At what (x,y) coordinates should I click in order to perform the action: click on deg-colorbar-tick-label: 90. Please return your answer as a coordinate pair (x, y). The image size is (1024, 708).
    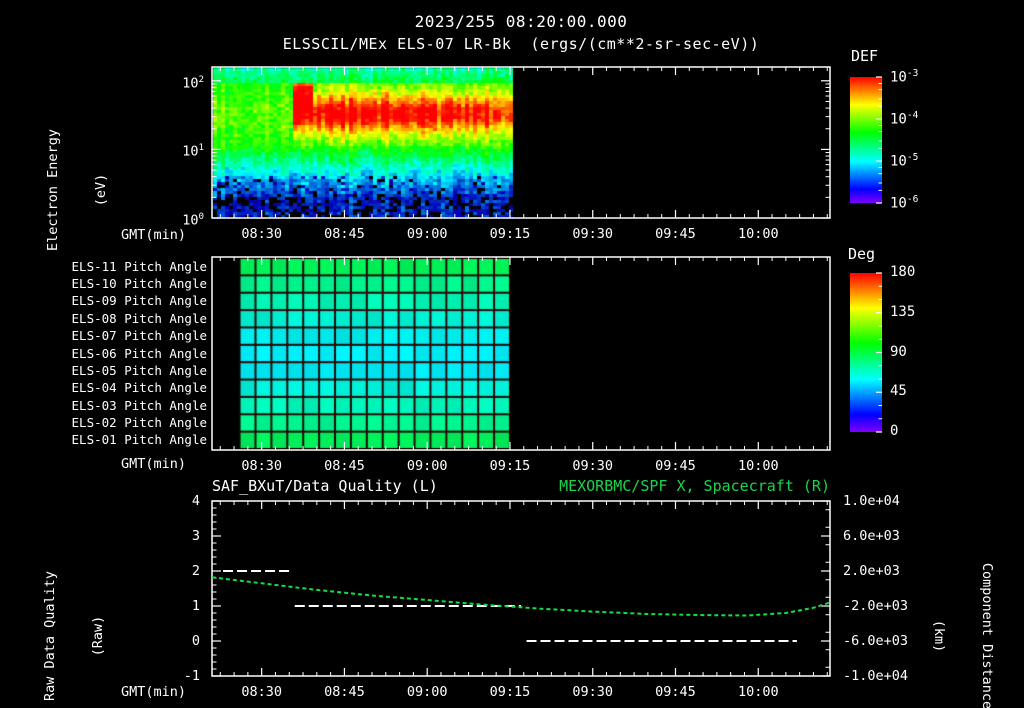
    Looking at the image, I should click on (898, 351).